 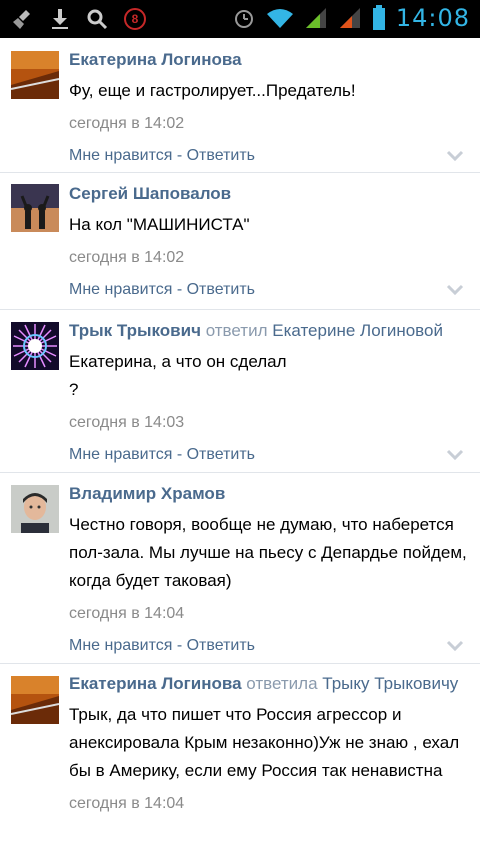 What do you see at coordinates (150, 193) in the screenshot?
I see `author-name: Сергей Шаповалов` at bounding box center [150, 193].